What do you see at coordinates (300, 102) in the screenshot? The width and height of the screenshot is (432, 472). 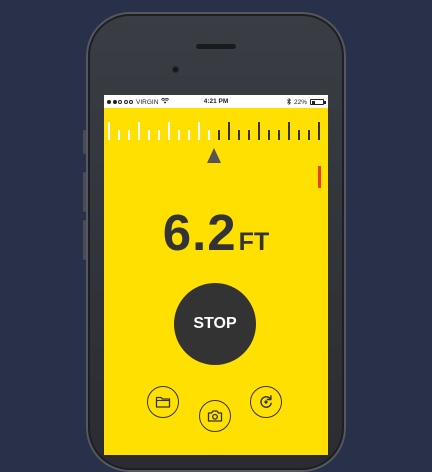 I see `battery-percent: 22%` at bounding box center [300, 102].